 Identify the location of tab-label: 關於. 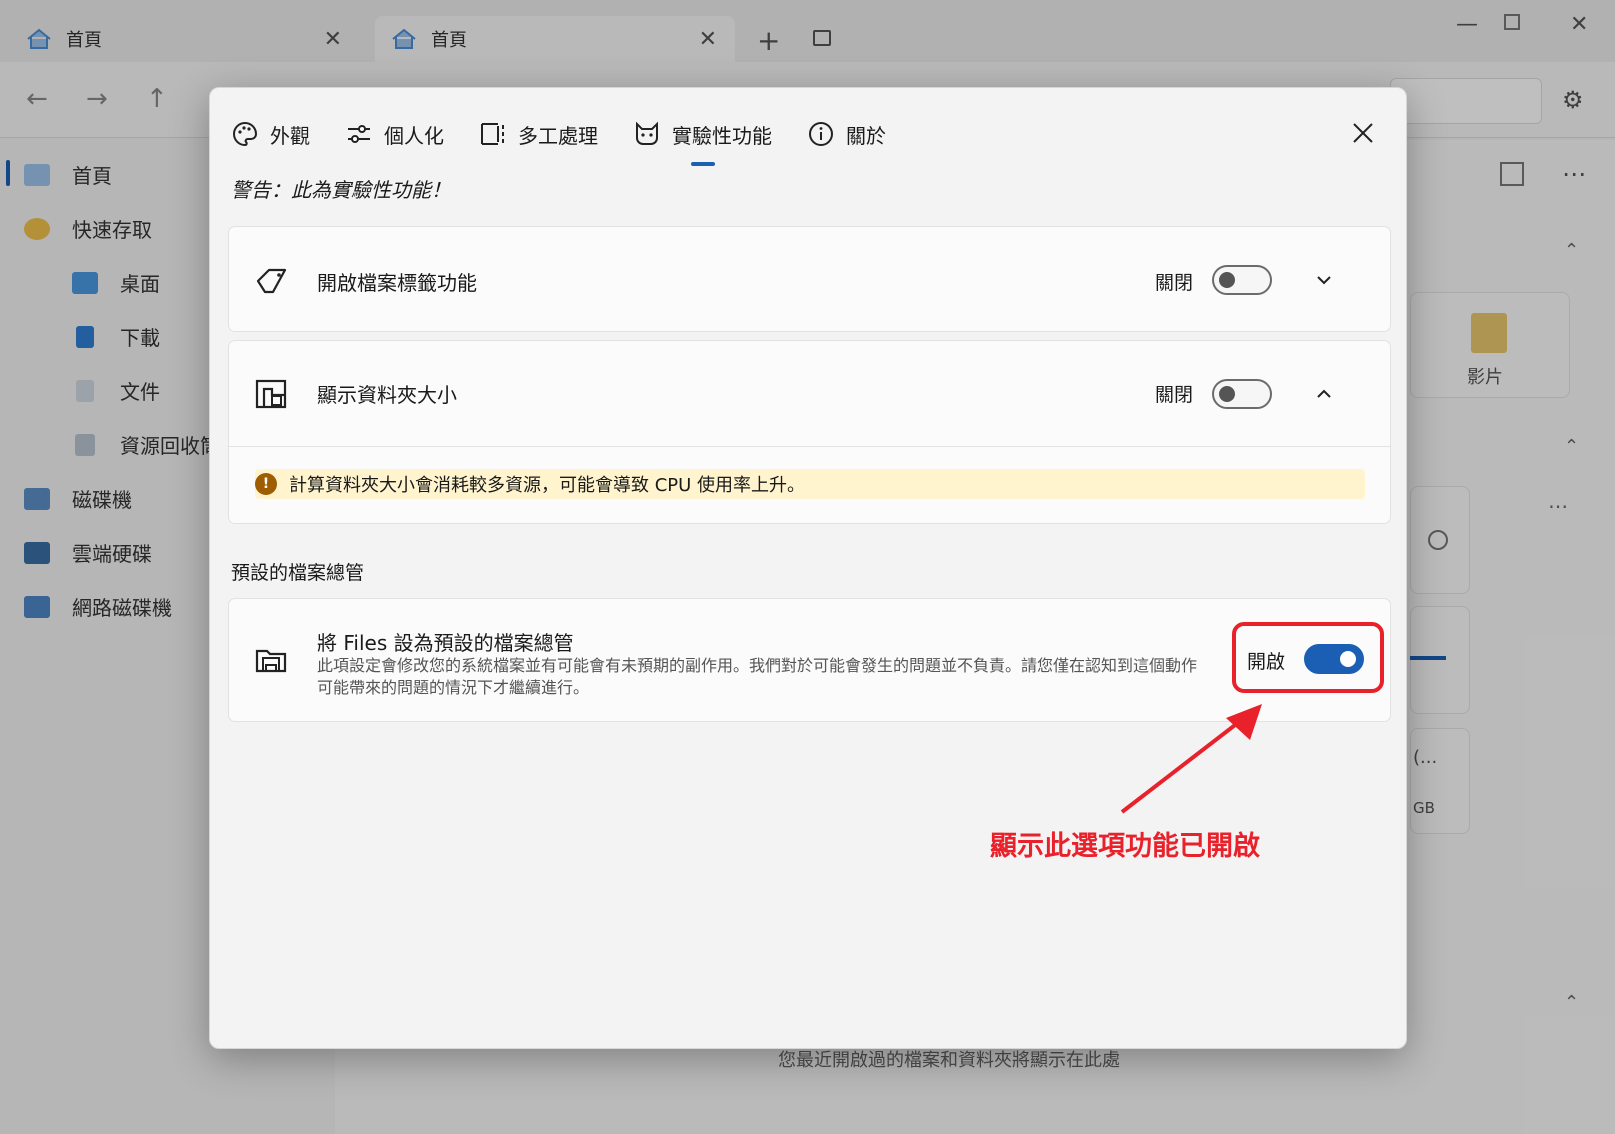
(866, 135).